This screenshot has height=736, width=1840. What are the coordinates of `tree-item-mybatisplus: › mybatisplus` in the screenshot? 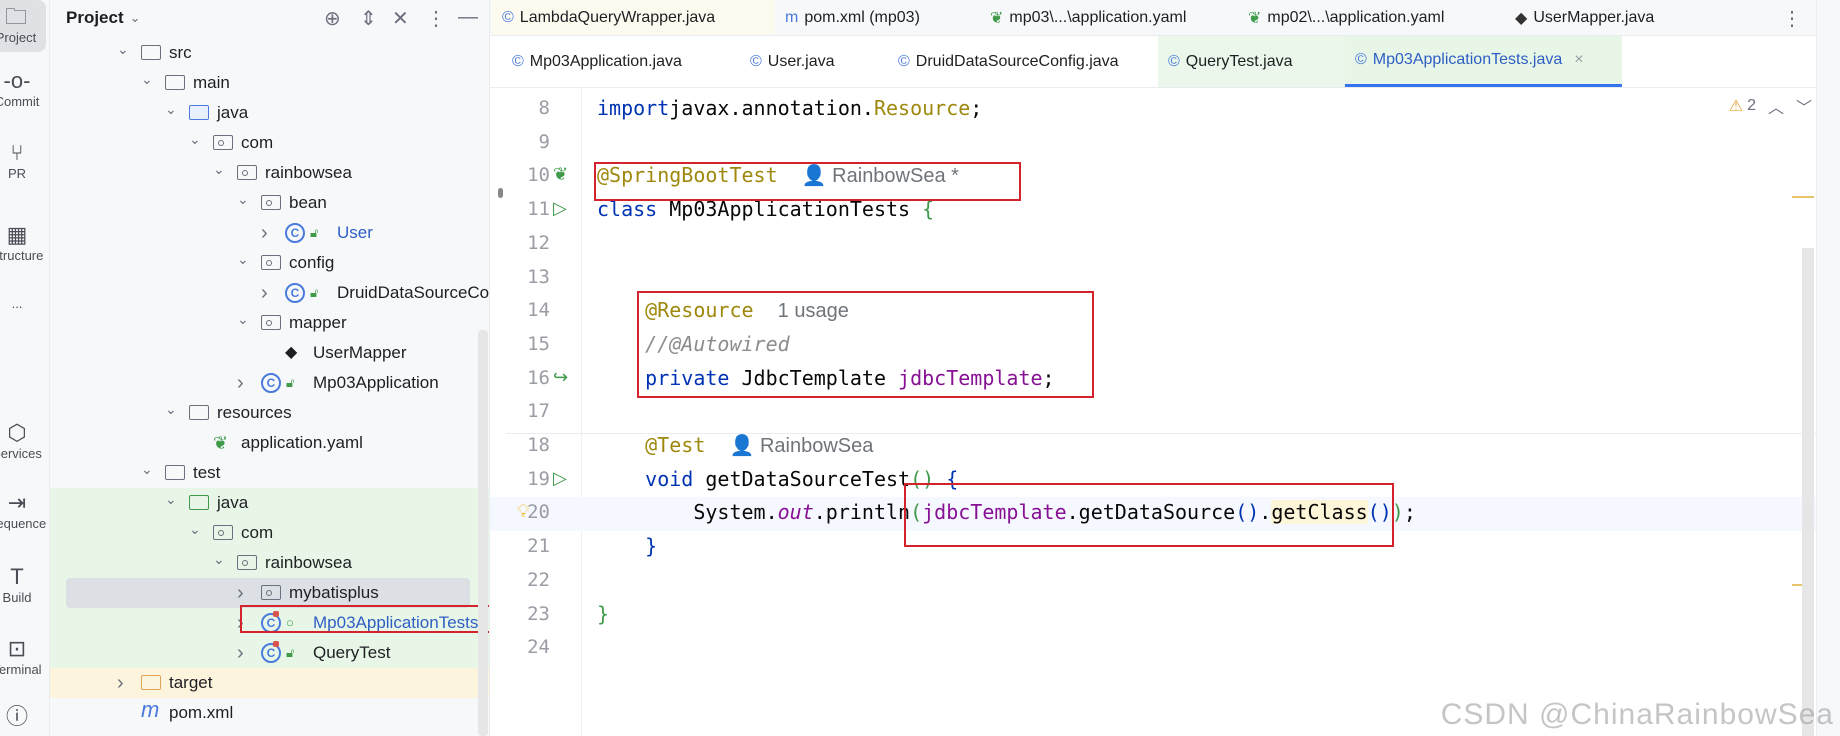 It's located at (269, 593).